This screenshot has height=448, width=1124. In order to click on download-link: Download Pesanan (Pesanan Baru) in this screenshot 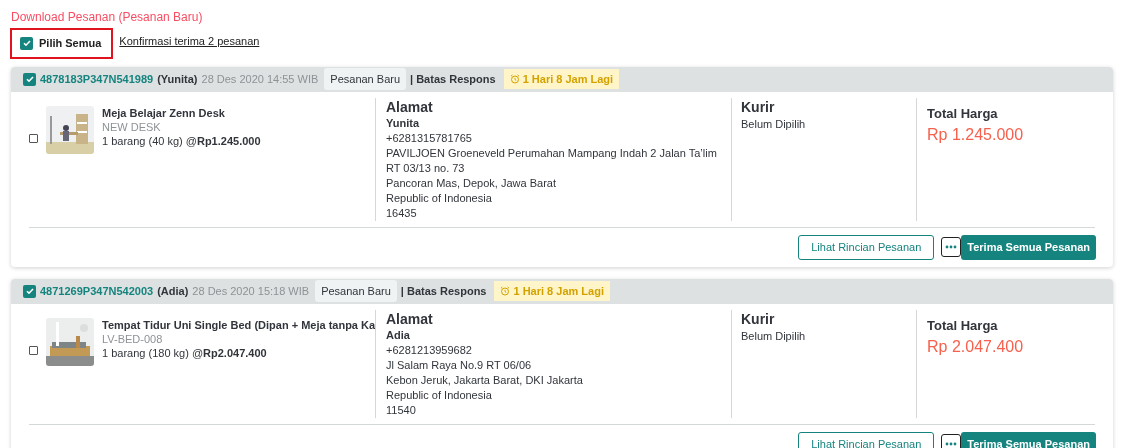, I will do `click(562, 17)`.